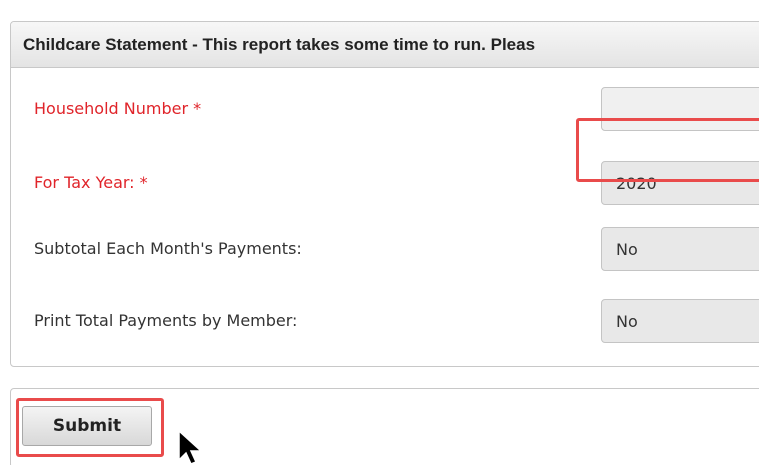 This screenshot has height=465, width=759. What do you see at coordinates (166, 320) in the screenshot?
I see `total-by-member-label: Print Total Payments by Member:` at bounding box center [166, 320].